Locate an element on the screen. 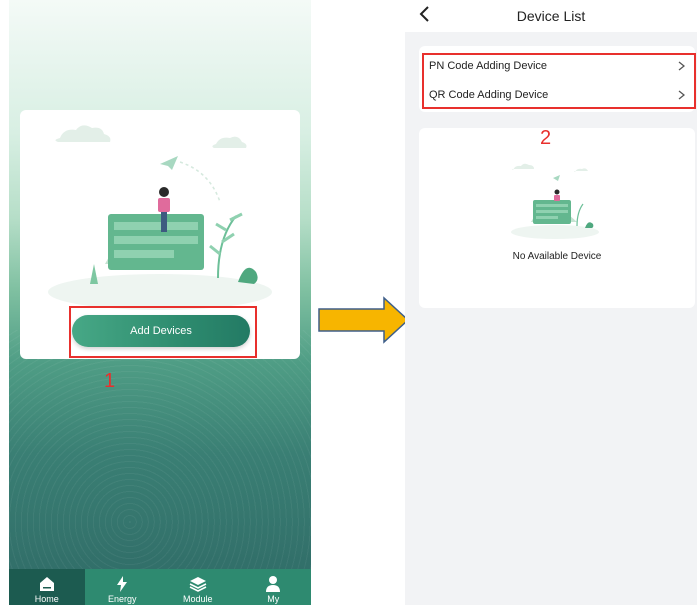  right-arrow-icon is located at coordinates (364, 320).